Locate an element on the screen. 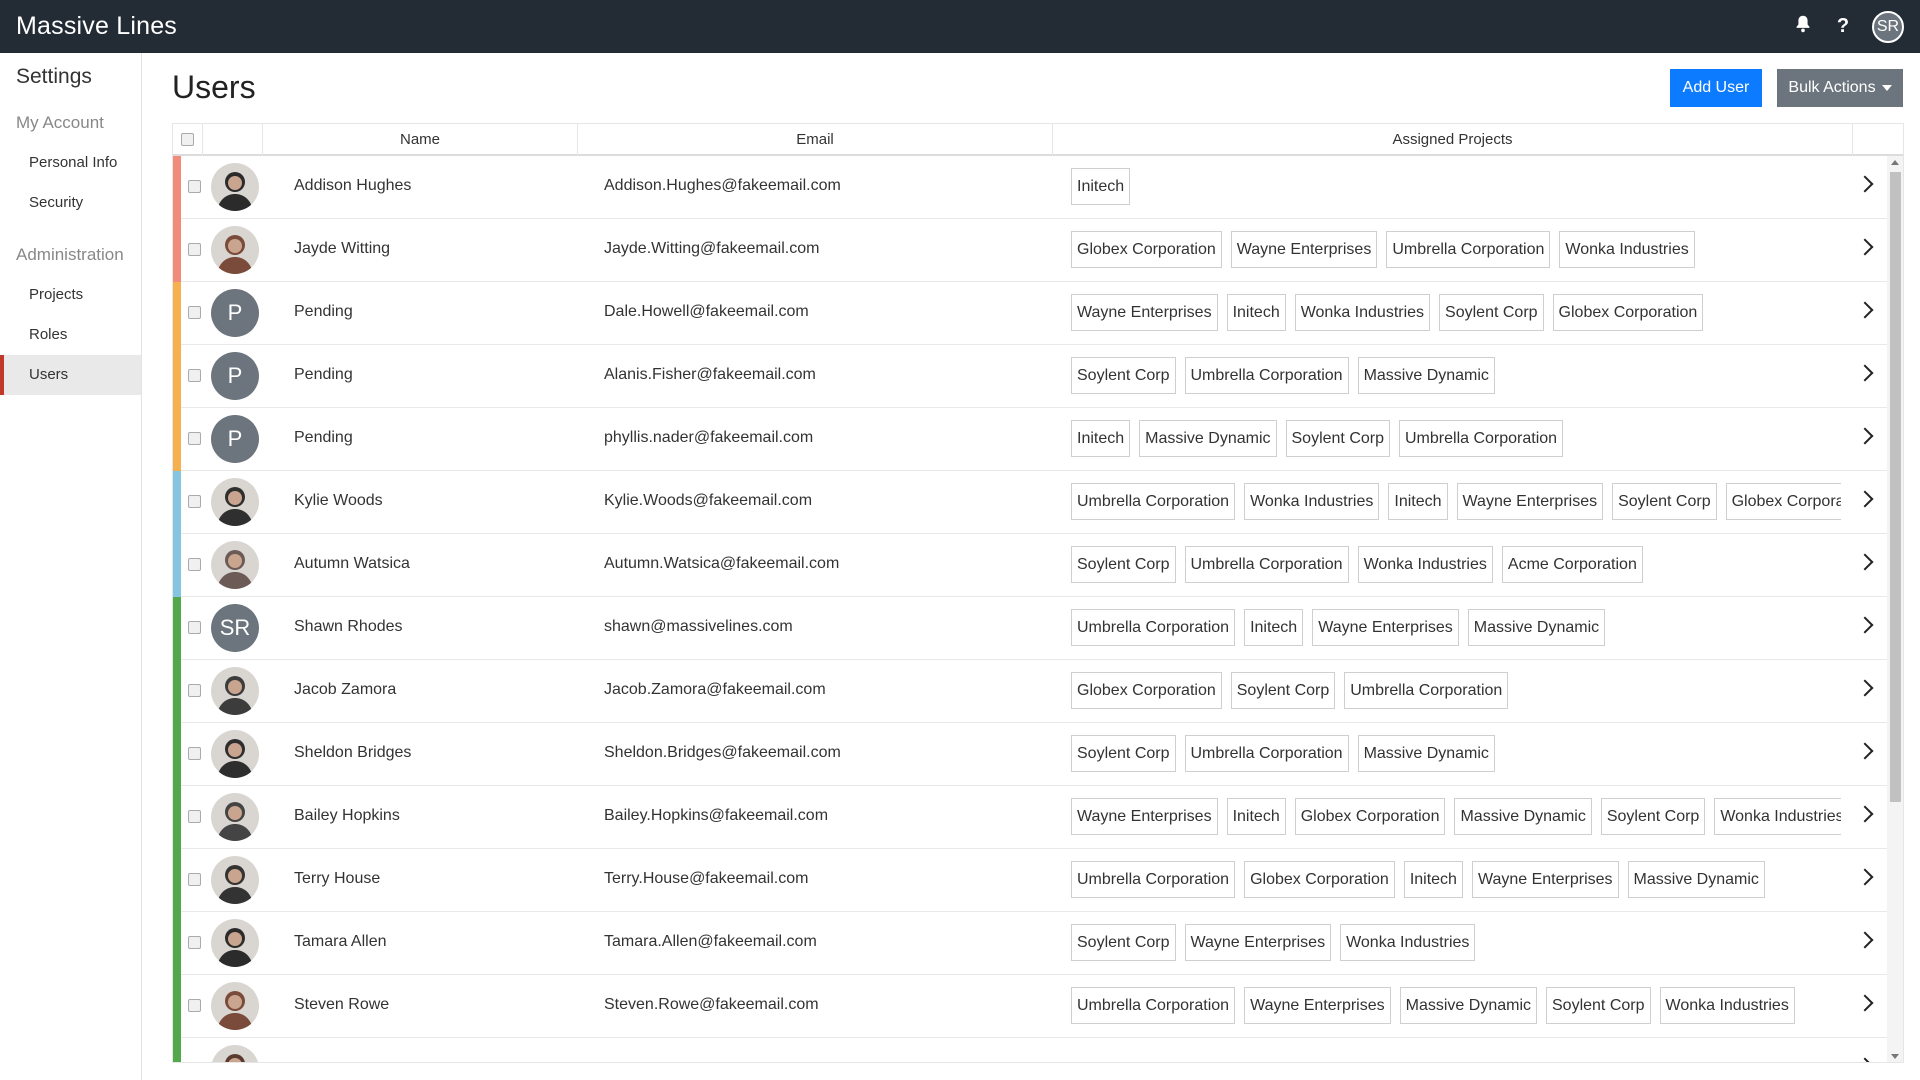 The image size is (1920, 1080). sidebar-item-users: Users is located at coordinates (70, 375).